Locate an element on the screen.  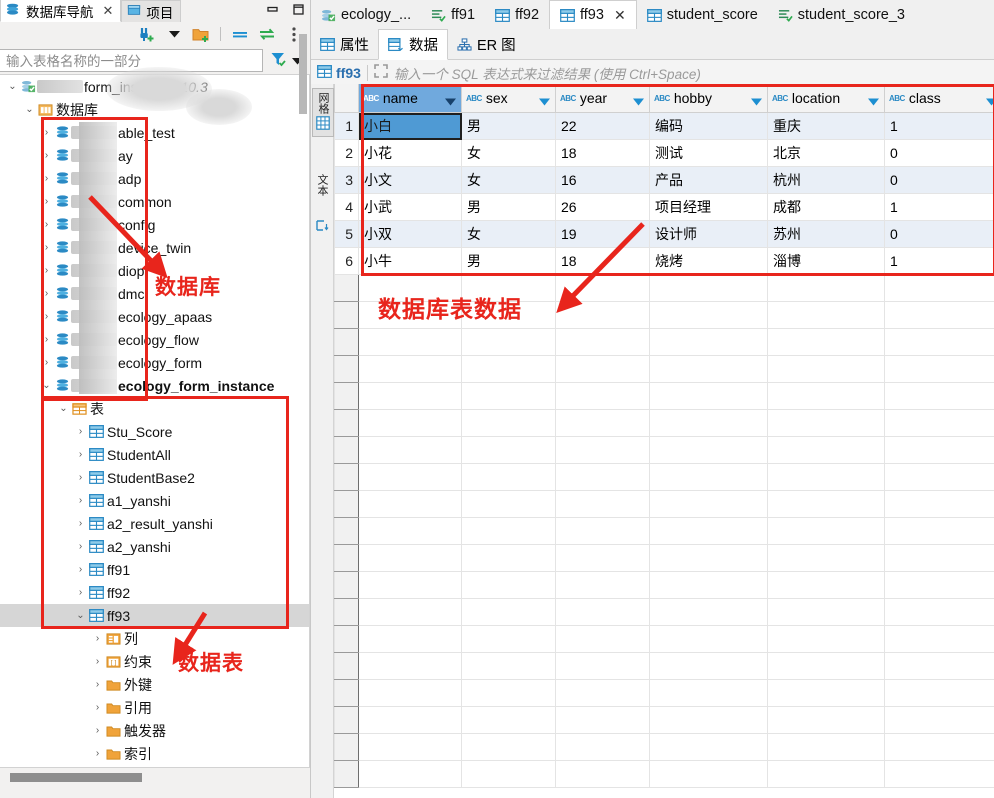
cell-name: 小白 is located at coordinates (410, 126).